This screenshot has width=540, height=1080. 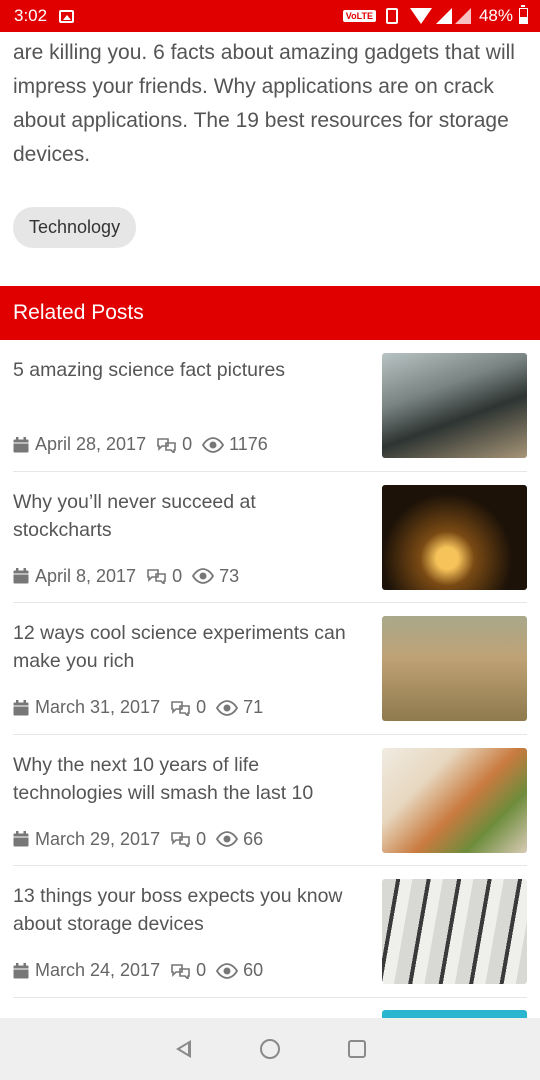 I want to click on home-icon, so click(x=269, y=1049).